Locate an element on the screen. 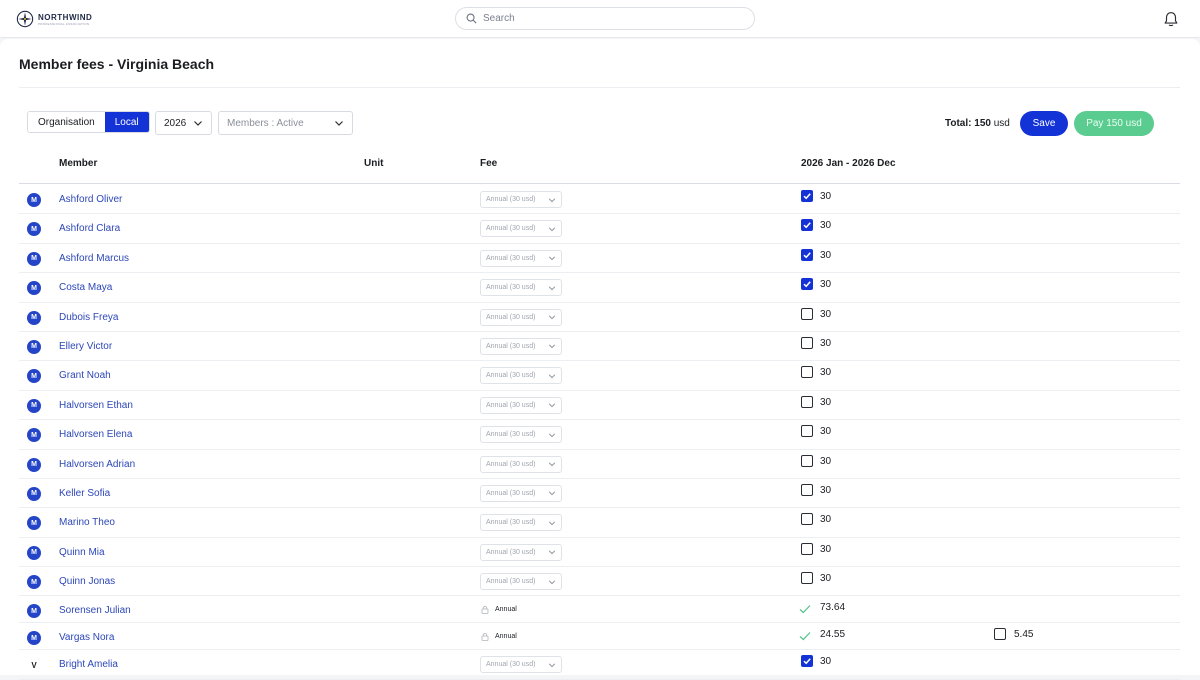  scope-toggle: Organisation Local is located at coordinates (88, 122).